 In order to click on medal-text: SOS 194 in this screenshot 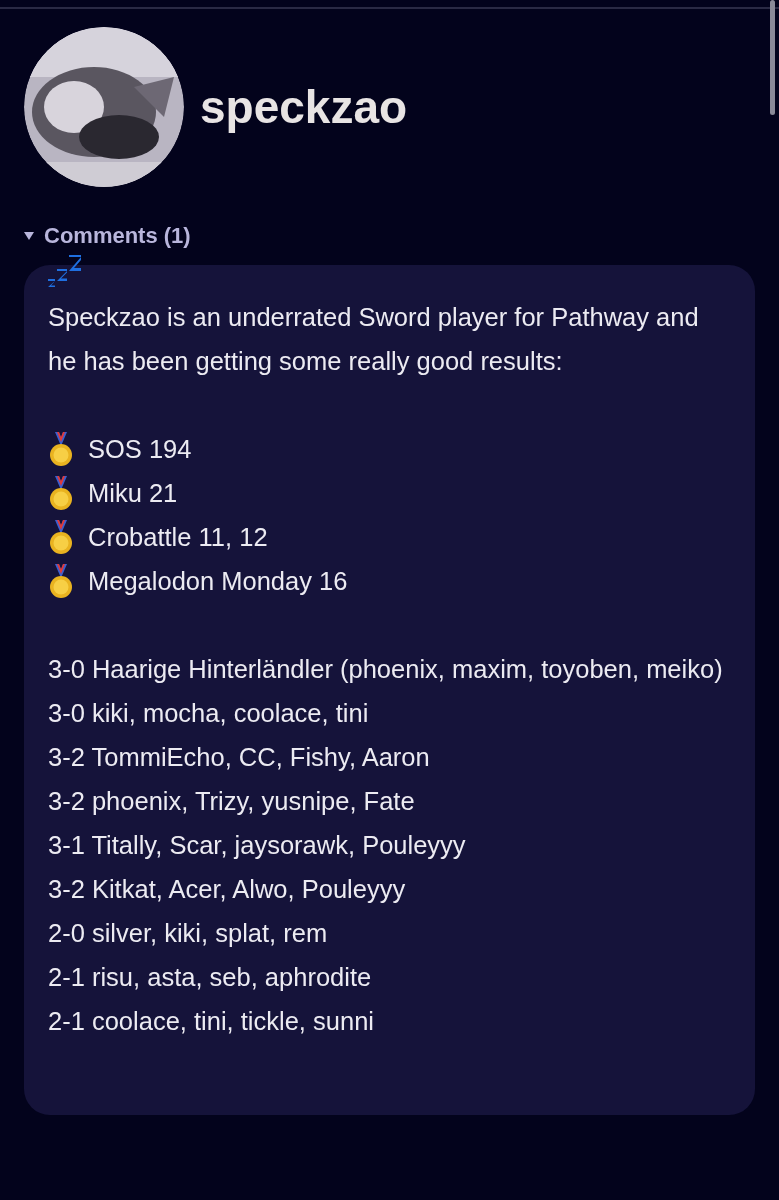, I will do `click(140, 449)`.